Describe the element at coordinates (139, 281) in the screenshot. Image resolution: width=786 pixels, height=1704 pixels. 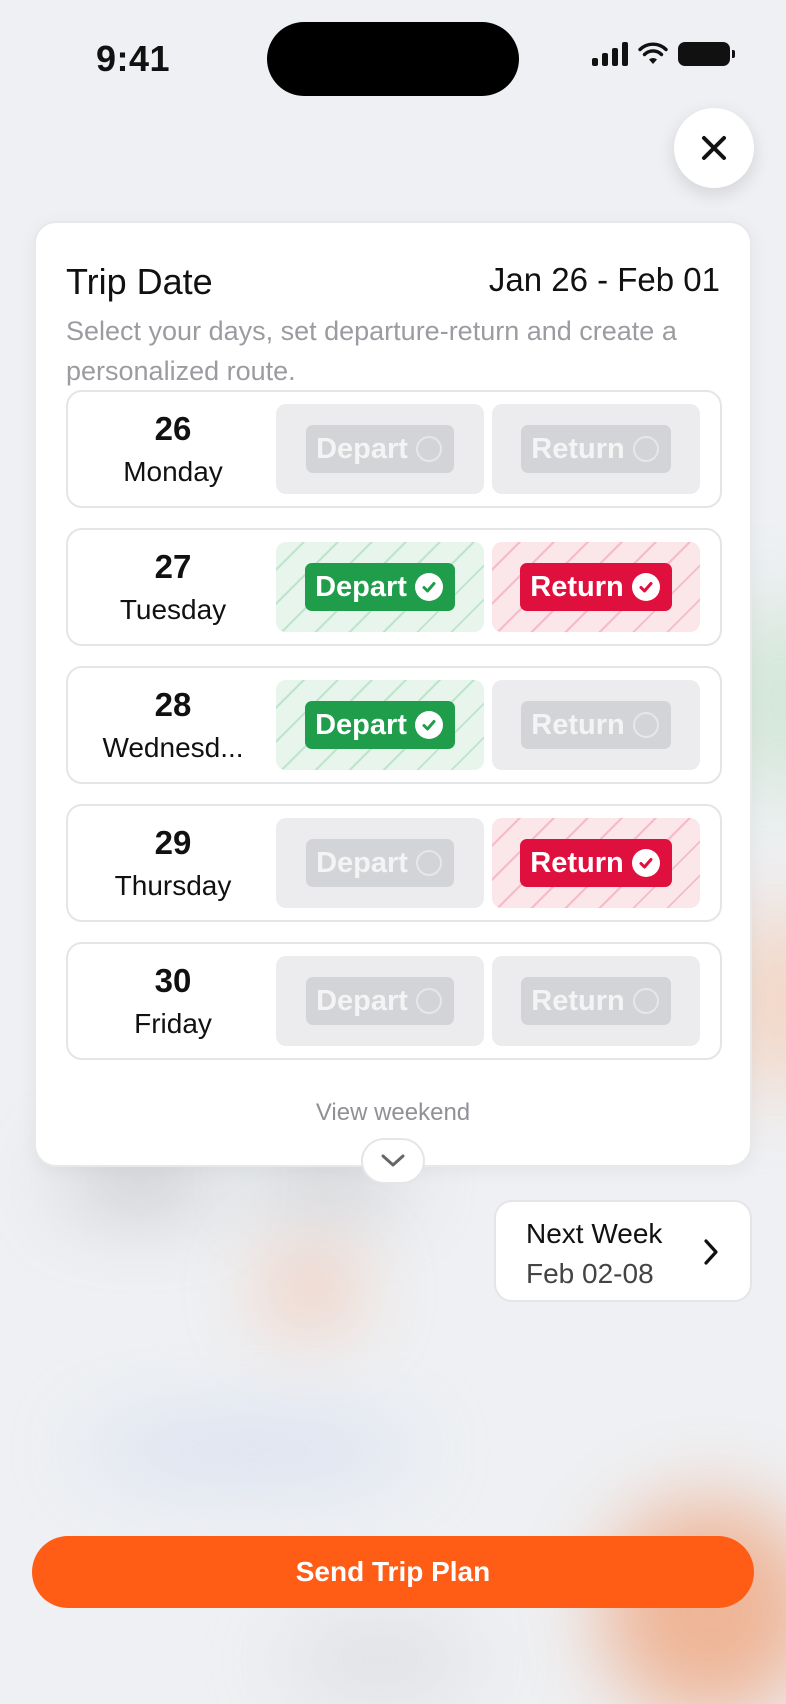
I see `card-title: Trip Date` at that location.